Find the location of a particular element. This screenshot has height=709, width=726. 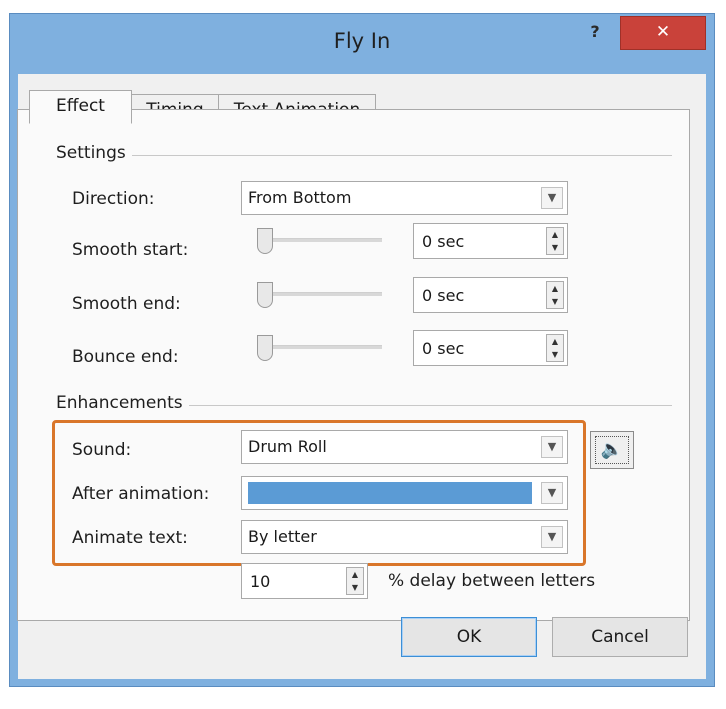

settings-divider is located at coordinates (366, 155).